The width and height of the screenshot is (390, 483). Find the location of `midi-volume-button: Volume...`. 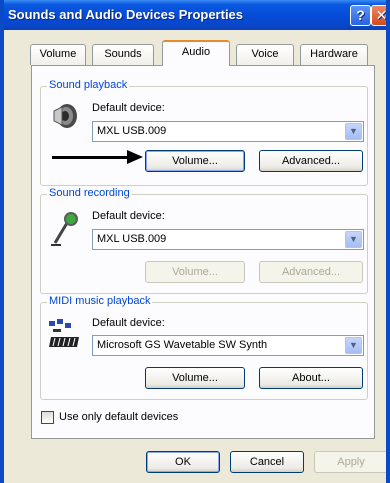

midi-volume-button: Volume... is located at coordinates (195, 378).